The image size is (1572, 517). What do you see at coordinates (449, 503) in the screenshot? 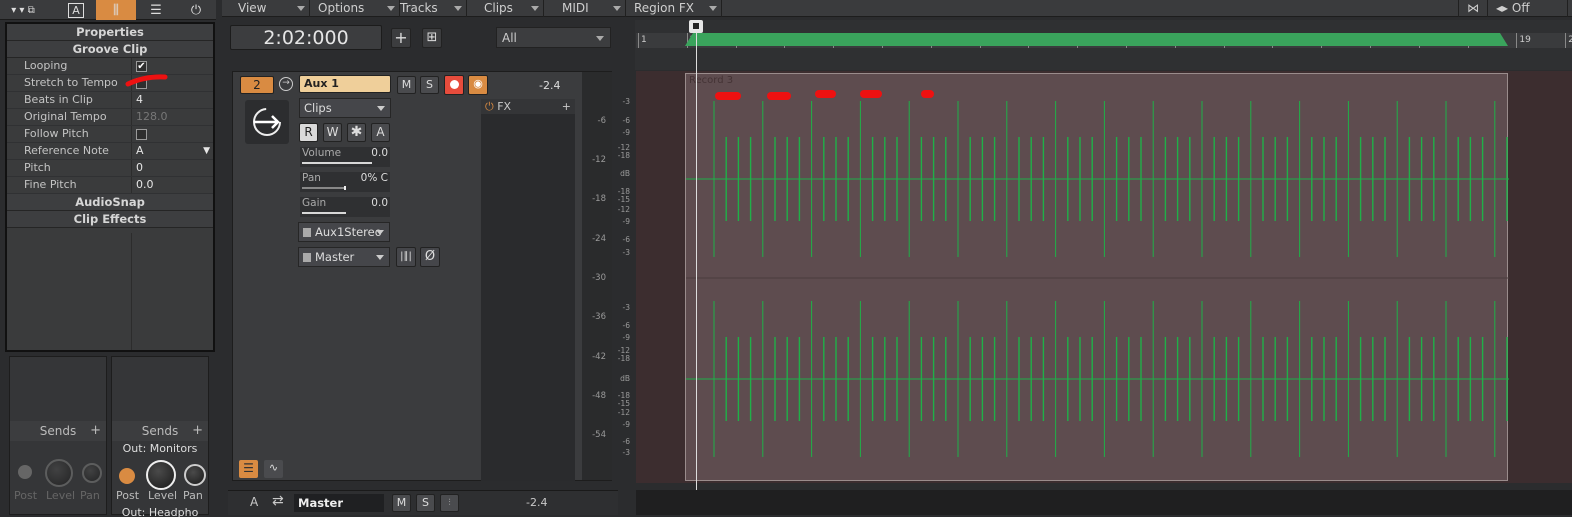
I see `master-meter-icon: ⫶` at bounding box center [449, 503].